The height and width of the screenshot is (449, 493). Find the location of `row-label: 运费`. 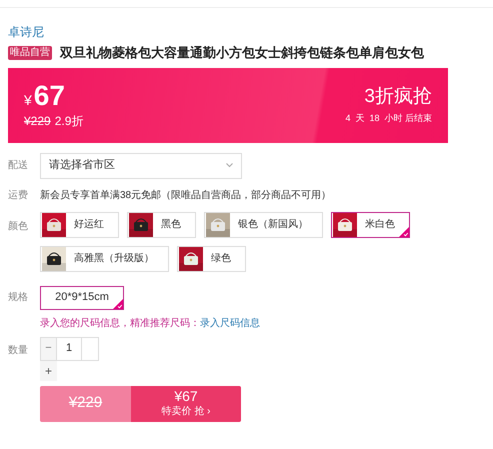

row-label: 运费 is located at coordinates (18, 195).